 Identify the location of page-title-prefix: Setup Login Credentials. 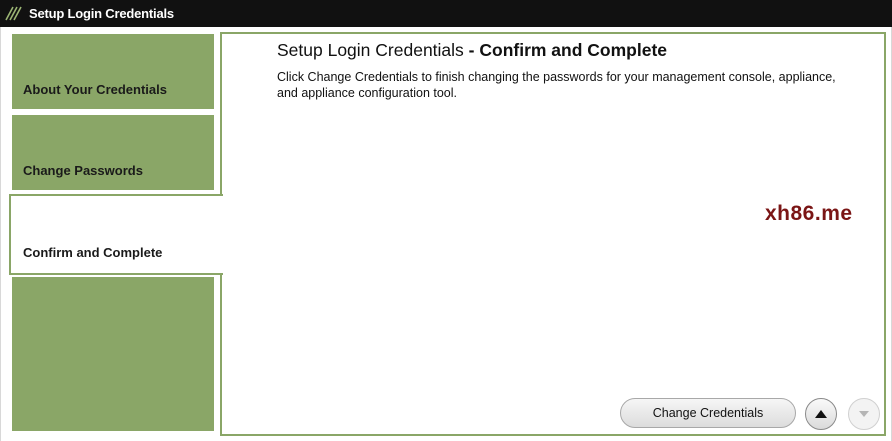
(370, 50).